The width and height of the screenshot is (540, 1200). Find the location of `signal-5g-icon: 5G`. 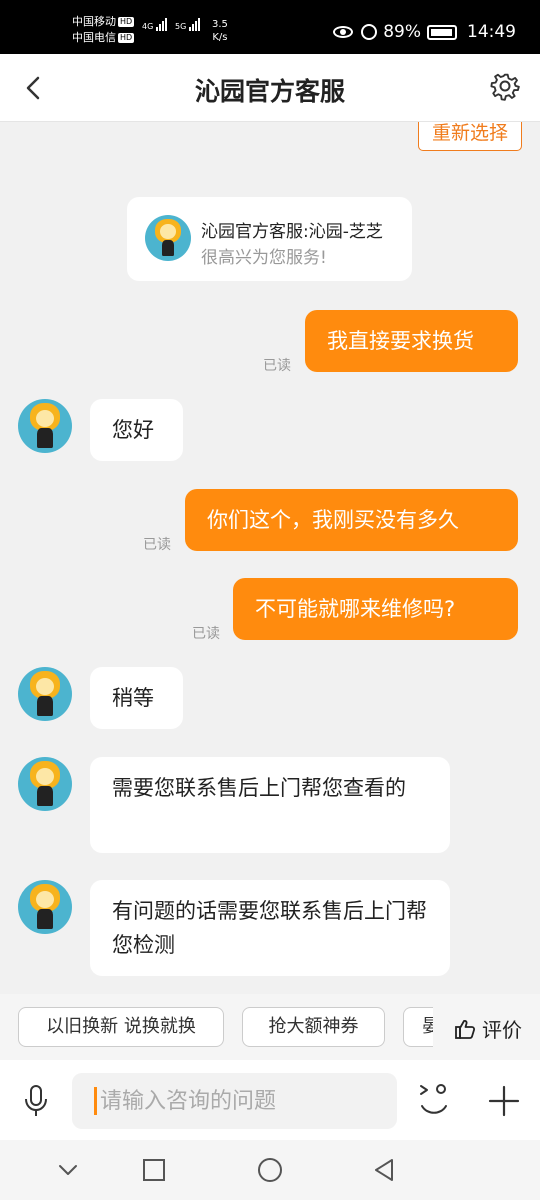

signal-5g-icon: 5G is located at coordinates (188, 24).